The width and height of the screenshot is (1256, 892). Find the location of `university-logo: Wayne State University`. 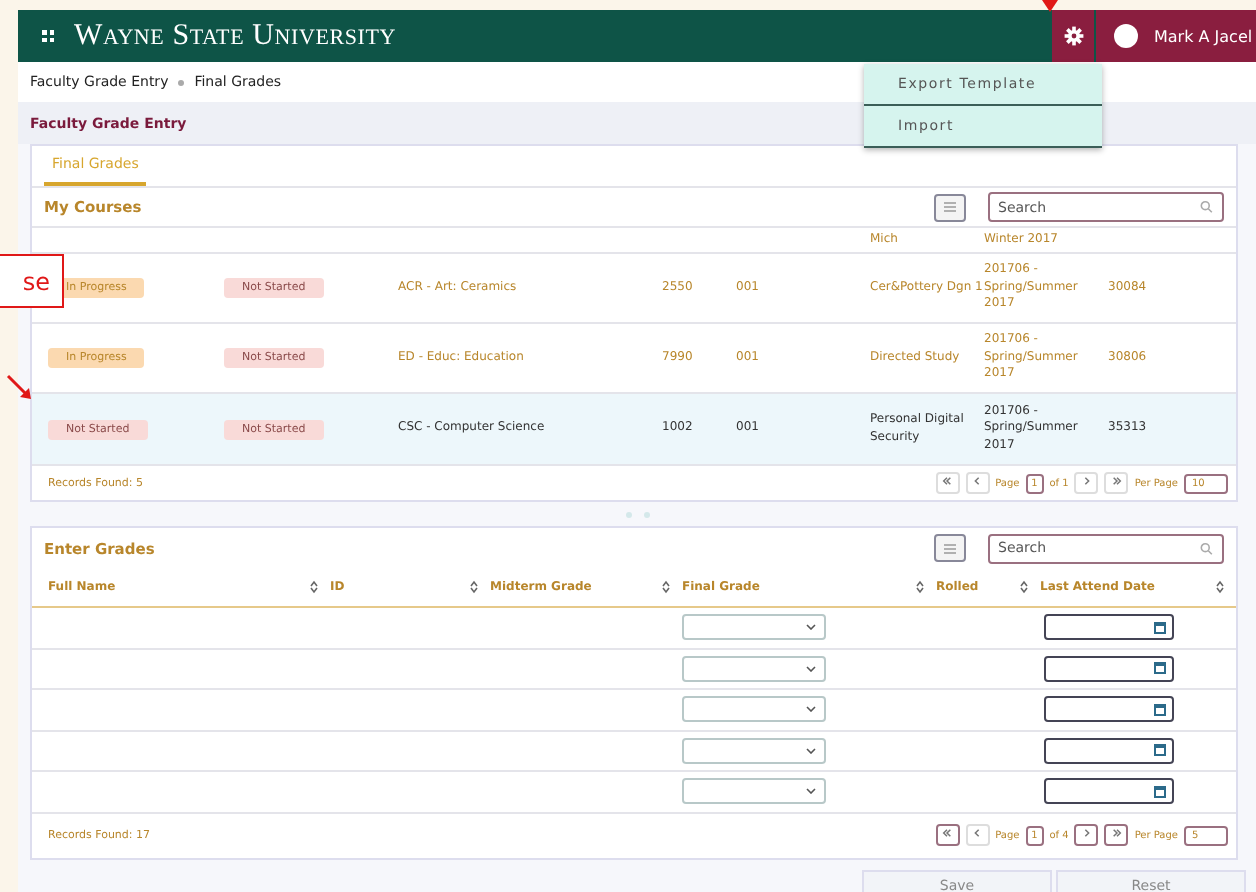

university-logo: Wayne State University is located at coordinates (235, 36).